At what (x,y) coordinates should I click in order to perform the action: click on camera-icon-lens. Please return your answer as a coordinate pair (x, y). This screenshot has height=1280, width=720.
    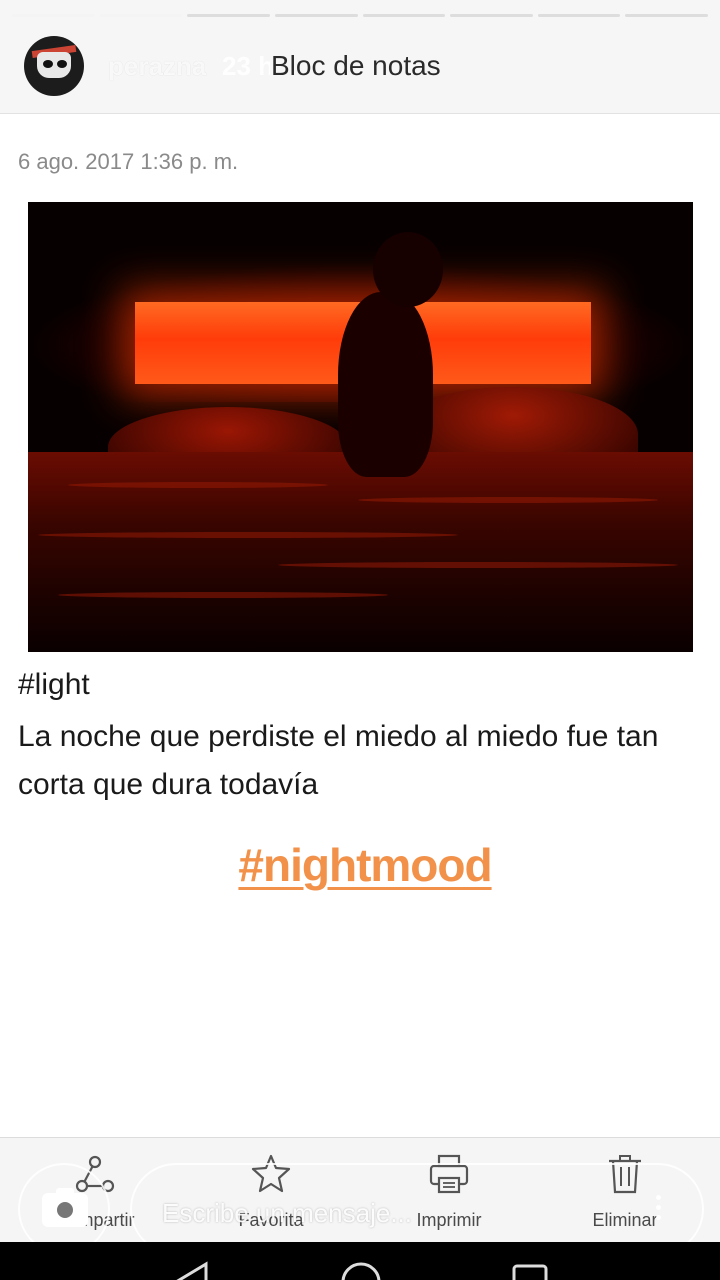
    Looking at the image, I should click on (65, 1210).